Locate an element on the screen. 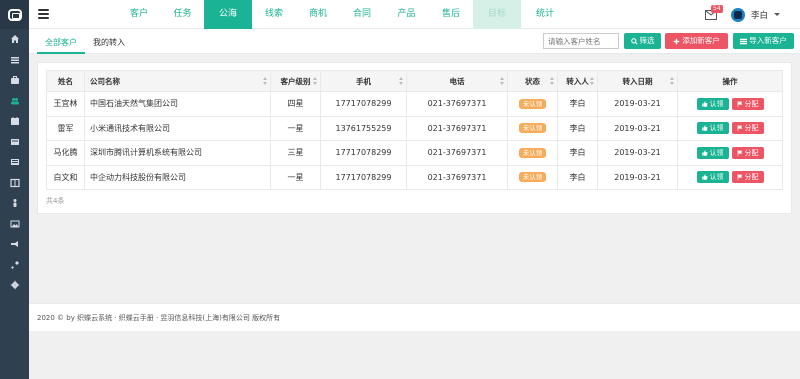 This screenshot has height=379, width=800. column-header-company: 公司名称 is located at coordinates (177, 81).